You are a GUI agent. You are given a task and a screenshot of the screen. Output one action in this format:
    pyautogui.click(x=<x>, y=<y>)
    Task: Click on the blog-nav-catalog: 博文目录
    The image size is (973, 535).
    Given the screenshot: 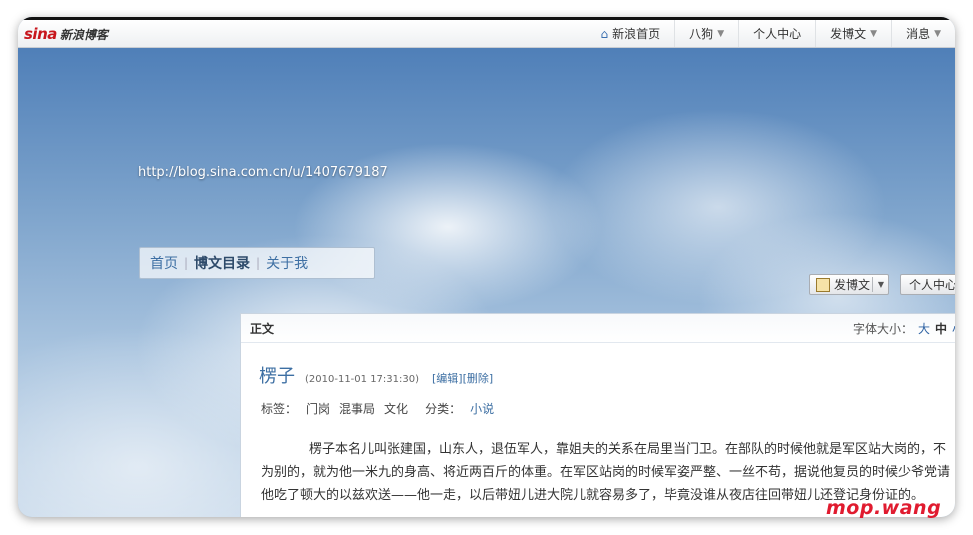 What is the action you would take?
    pyautogui.click(x=222, y=263)
    